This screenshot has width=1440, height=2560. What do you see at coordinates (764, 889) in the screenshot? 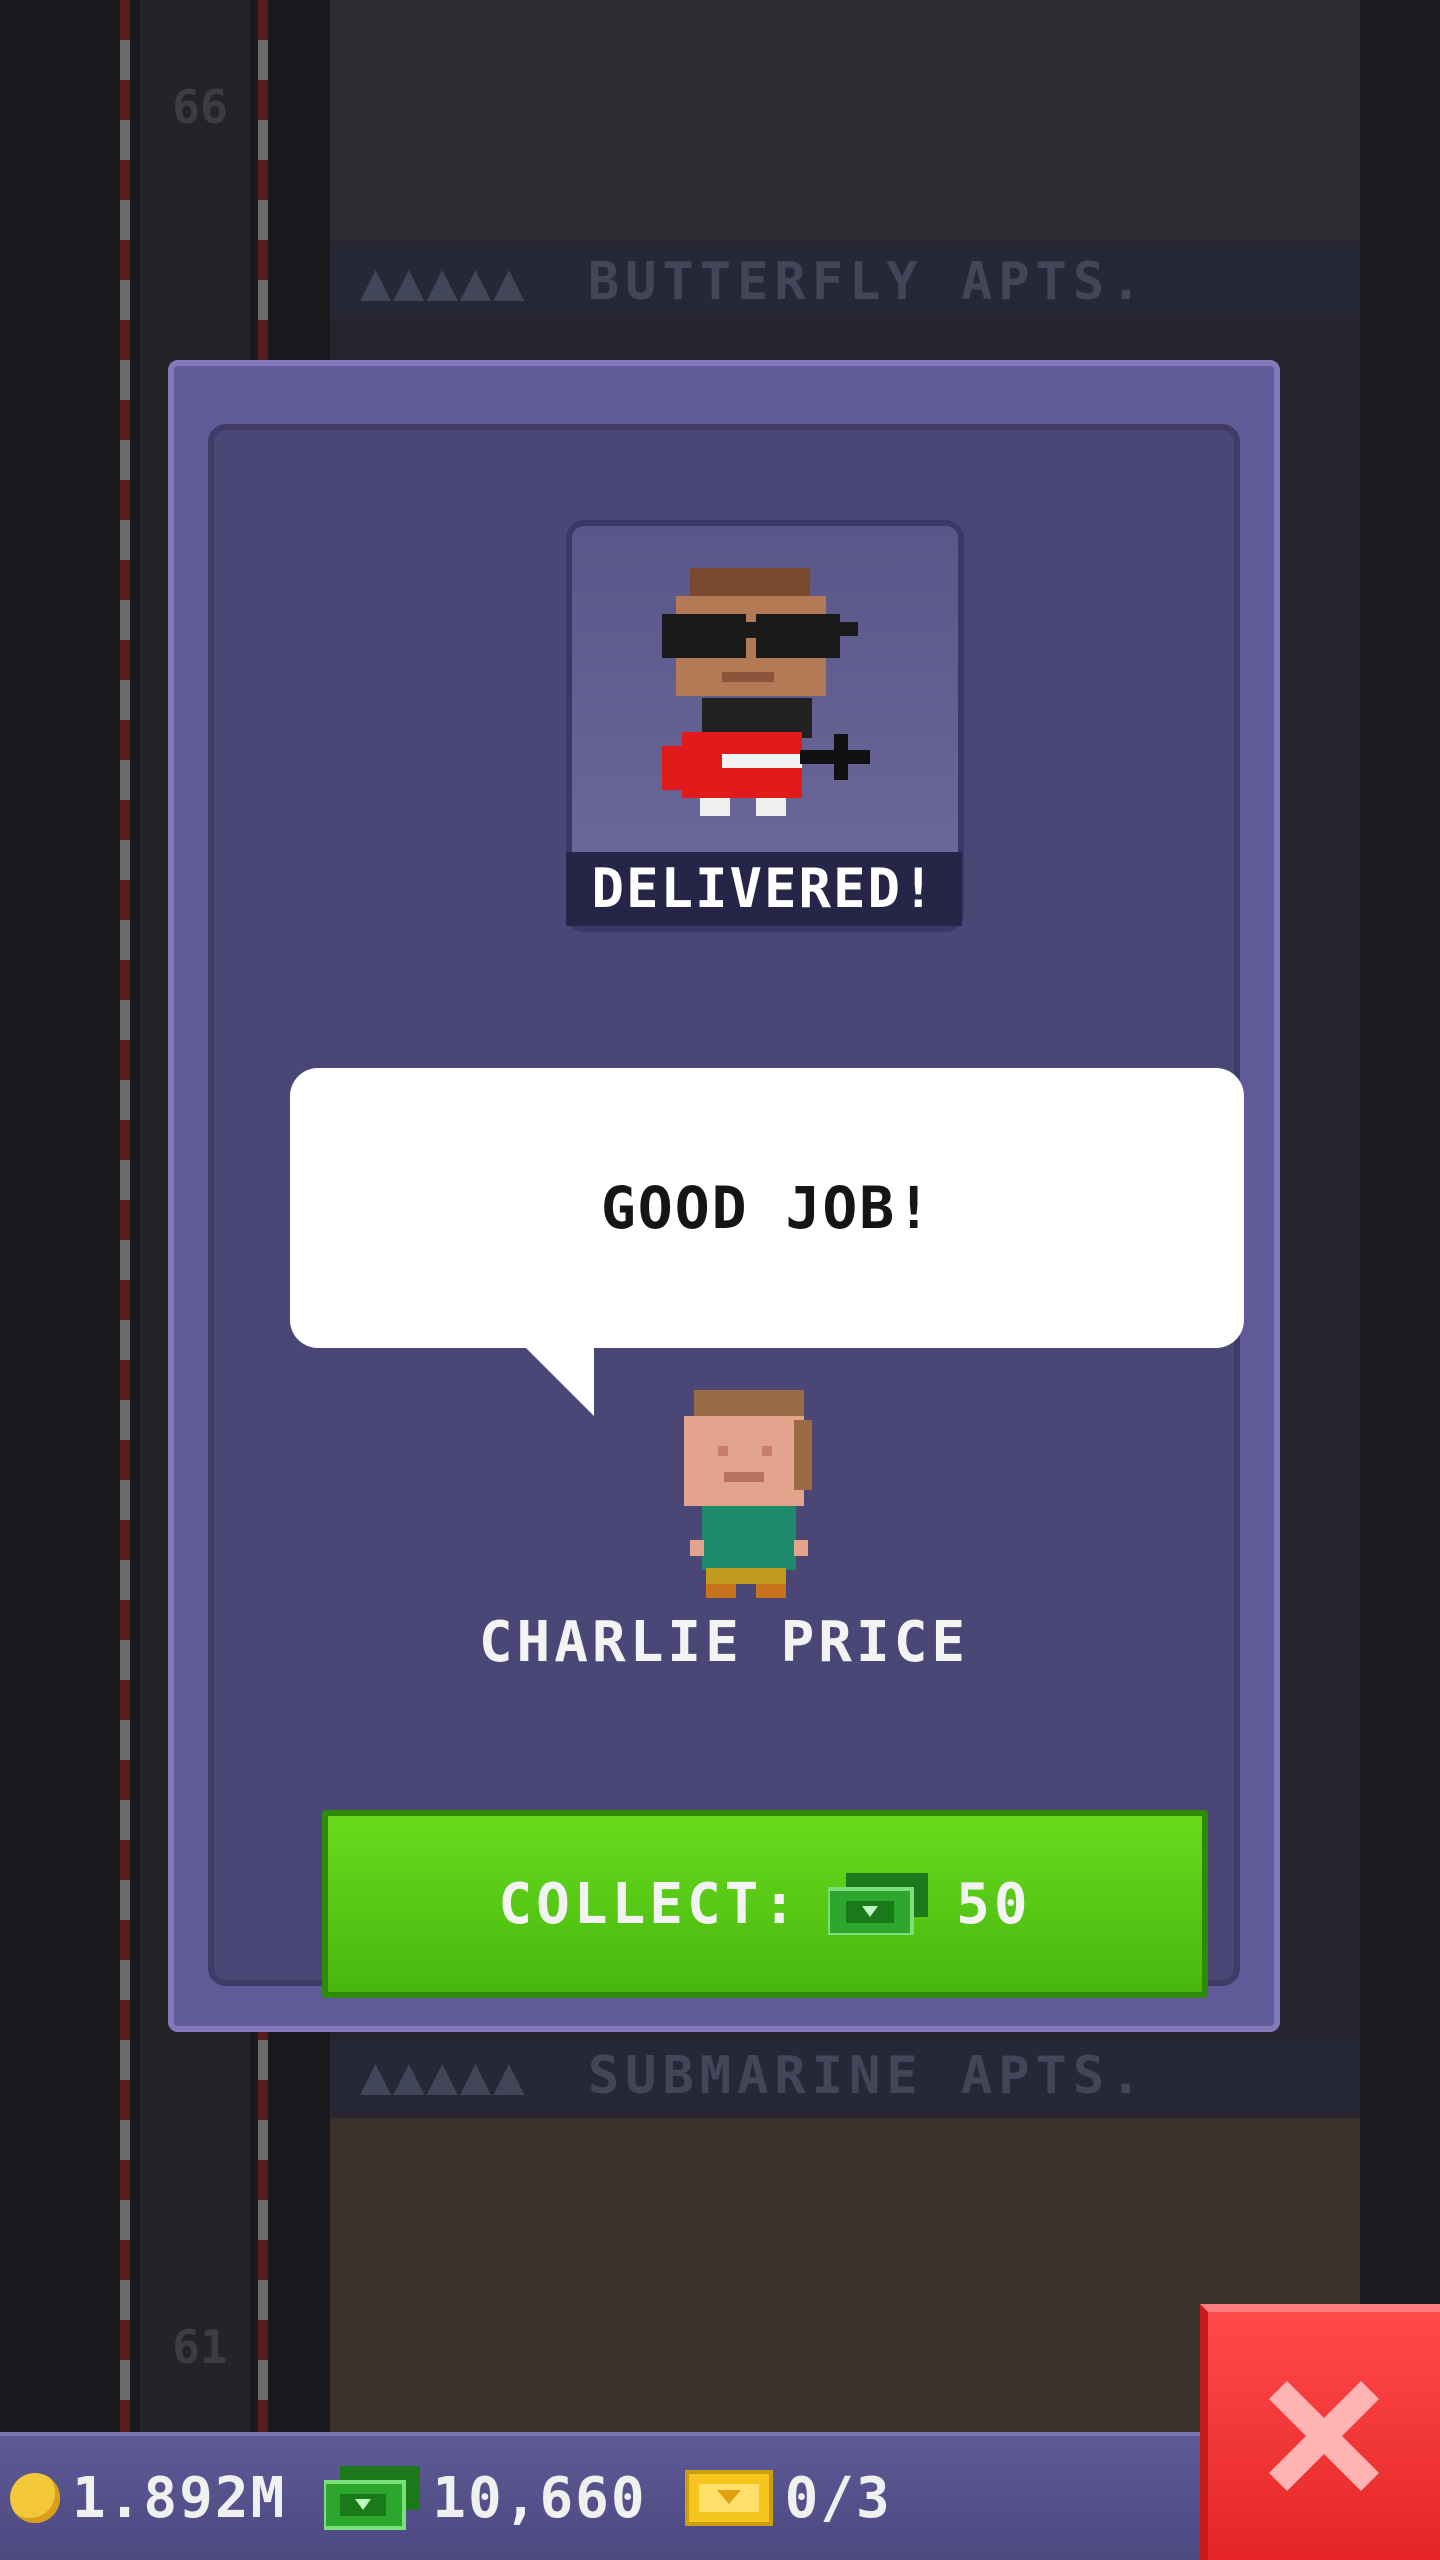
I see `delivered-banner: DELIVERED!` at bounding box center [764, 889].